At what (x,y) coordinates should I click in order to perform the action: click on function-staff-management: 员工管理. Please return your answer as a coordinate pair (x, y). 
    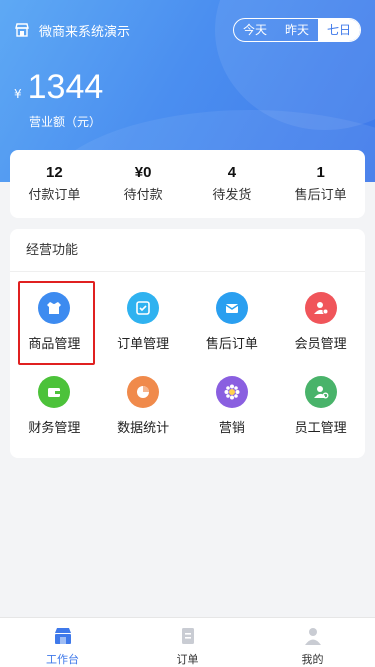
    Looking at the image, I should click on (320, 406).